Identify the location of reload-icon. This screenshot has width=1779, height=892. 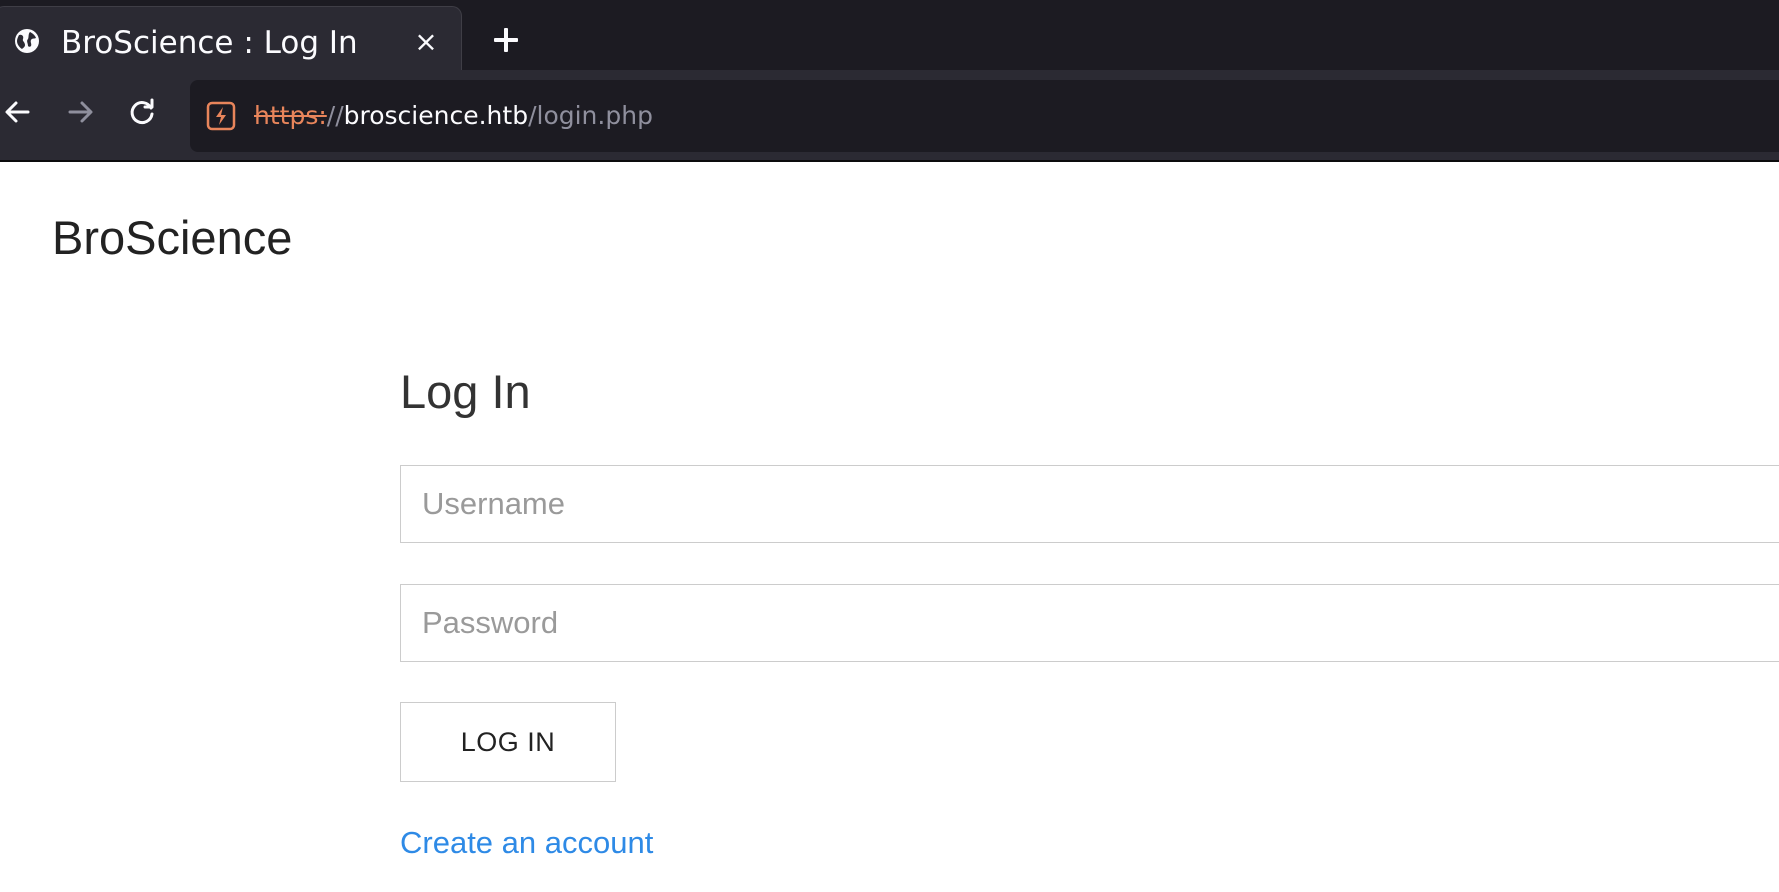
(142, 112).